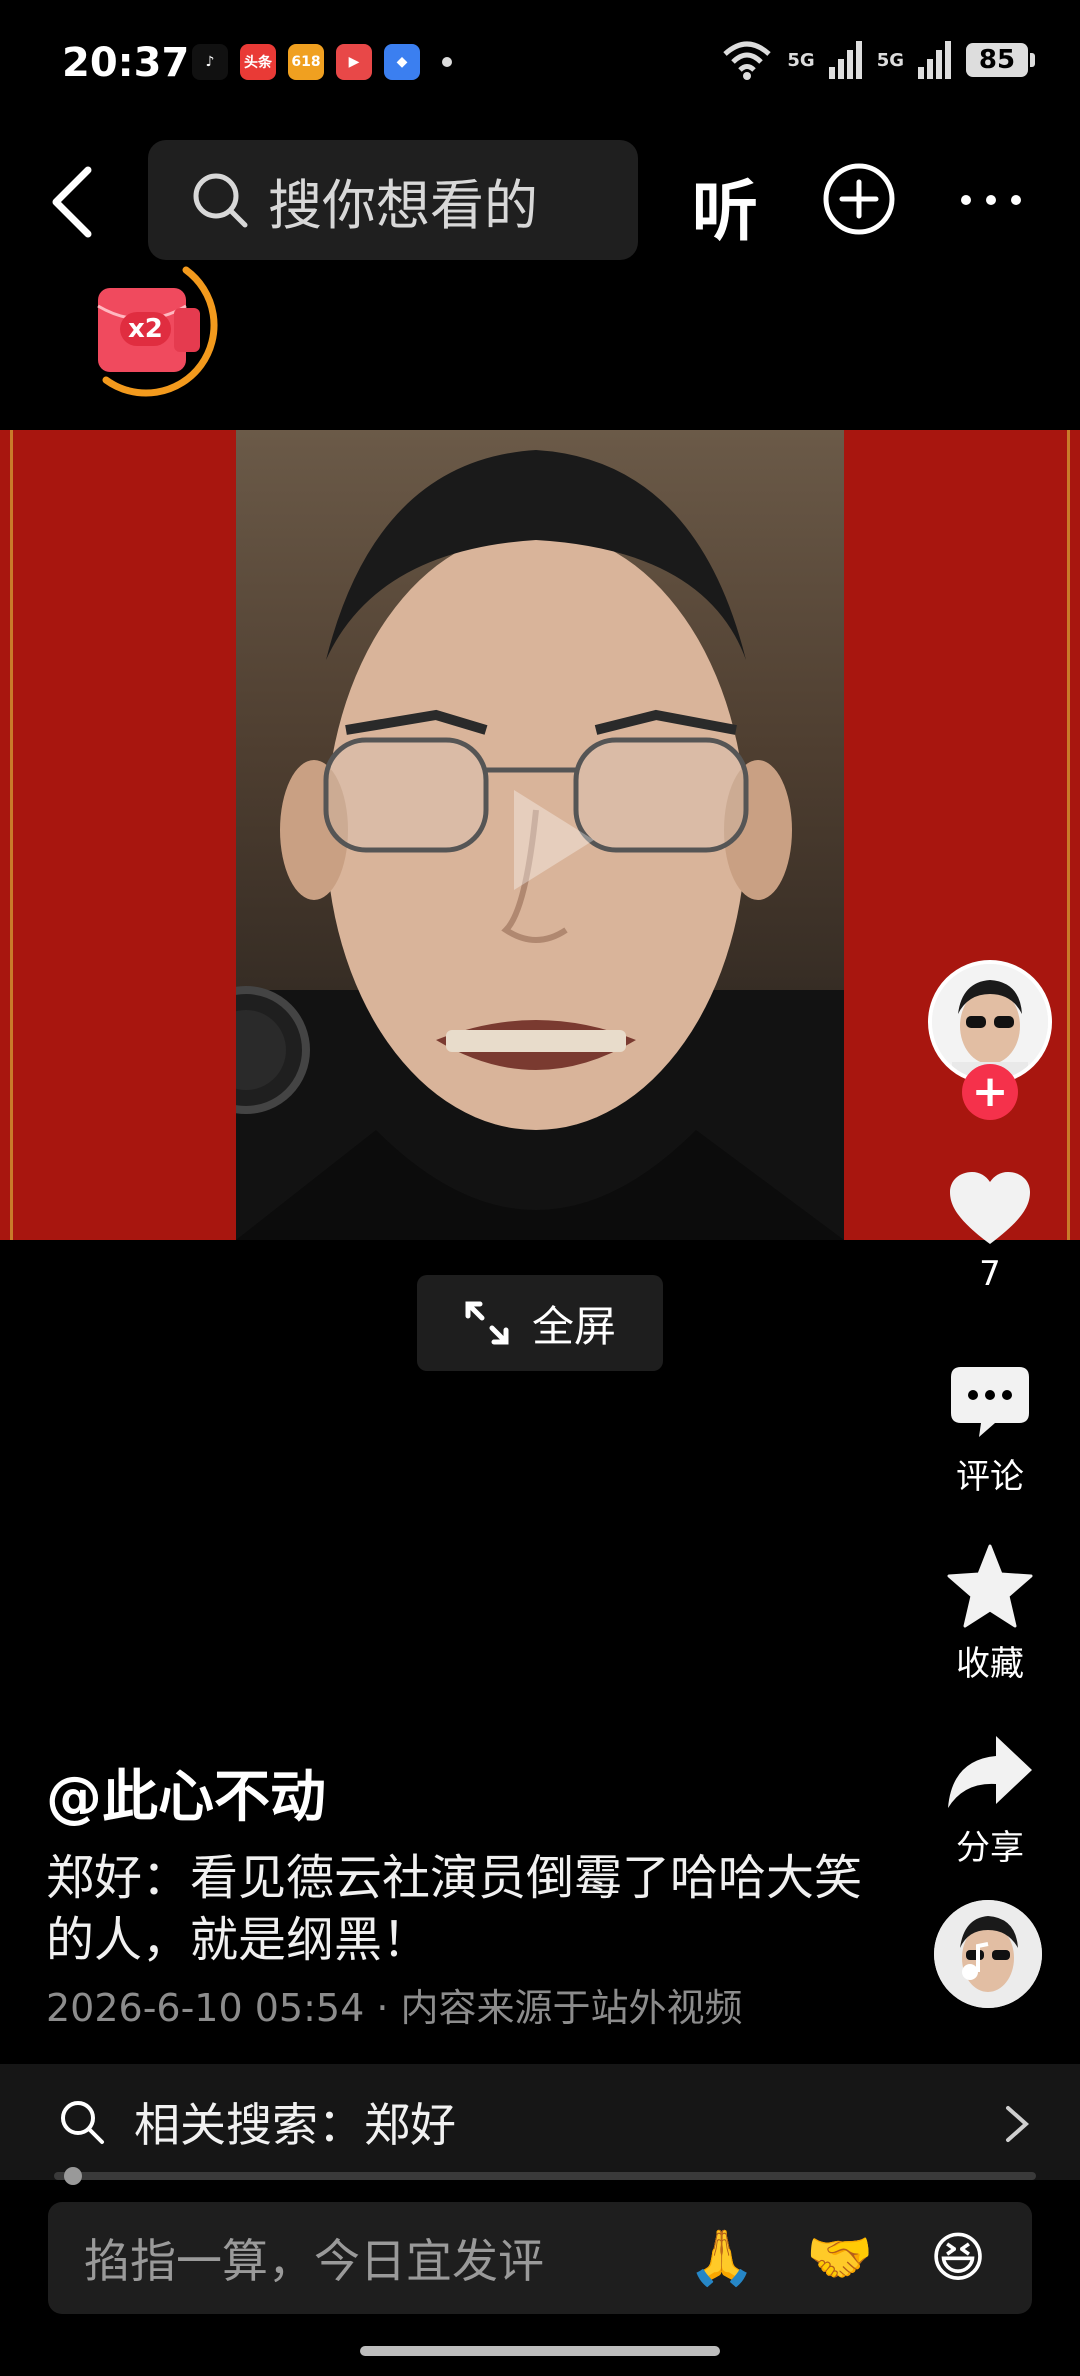 This screenshot has height=2376, width=1080. What do you see at coordinates (990, 1274) in the screenshot?
I see `like-count: 7` at bounding box center [990, 1274].